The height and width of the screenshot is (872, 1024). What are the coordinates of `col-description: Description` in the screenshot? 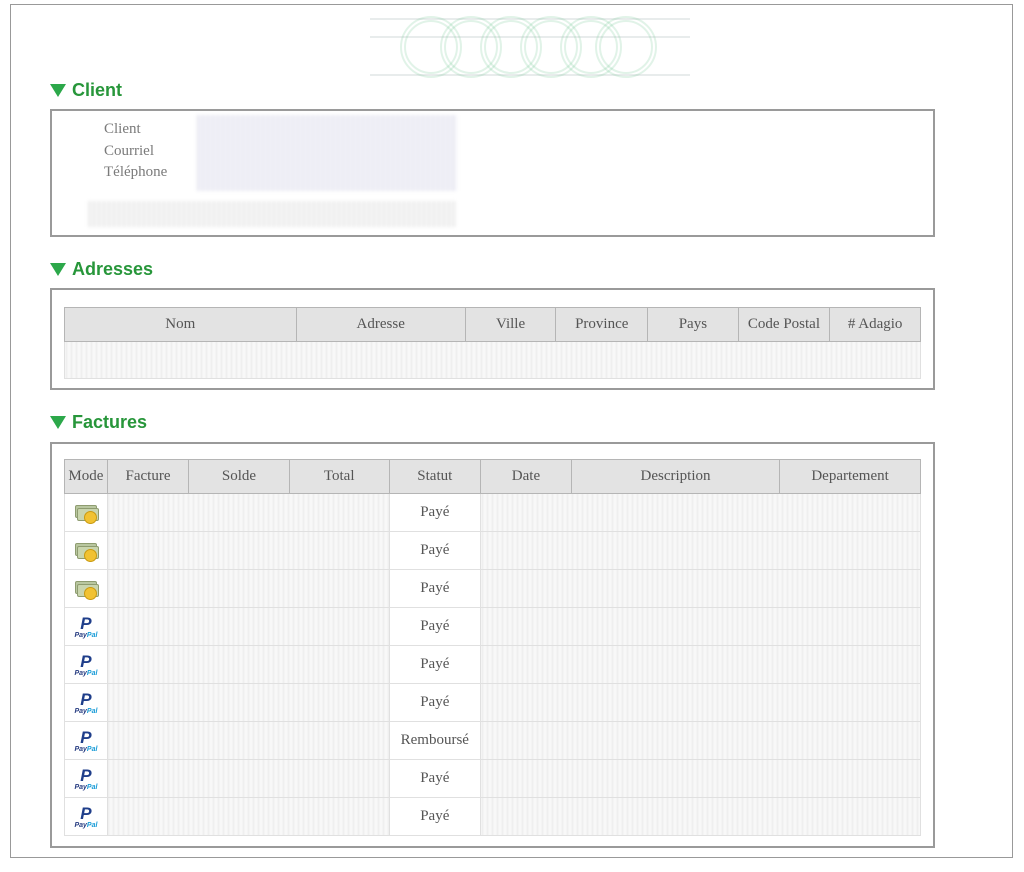 It's located at (675, 476).